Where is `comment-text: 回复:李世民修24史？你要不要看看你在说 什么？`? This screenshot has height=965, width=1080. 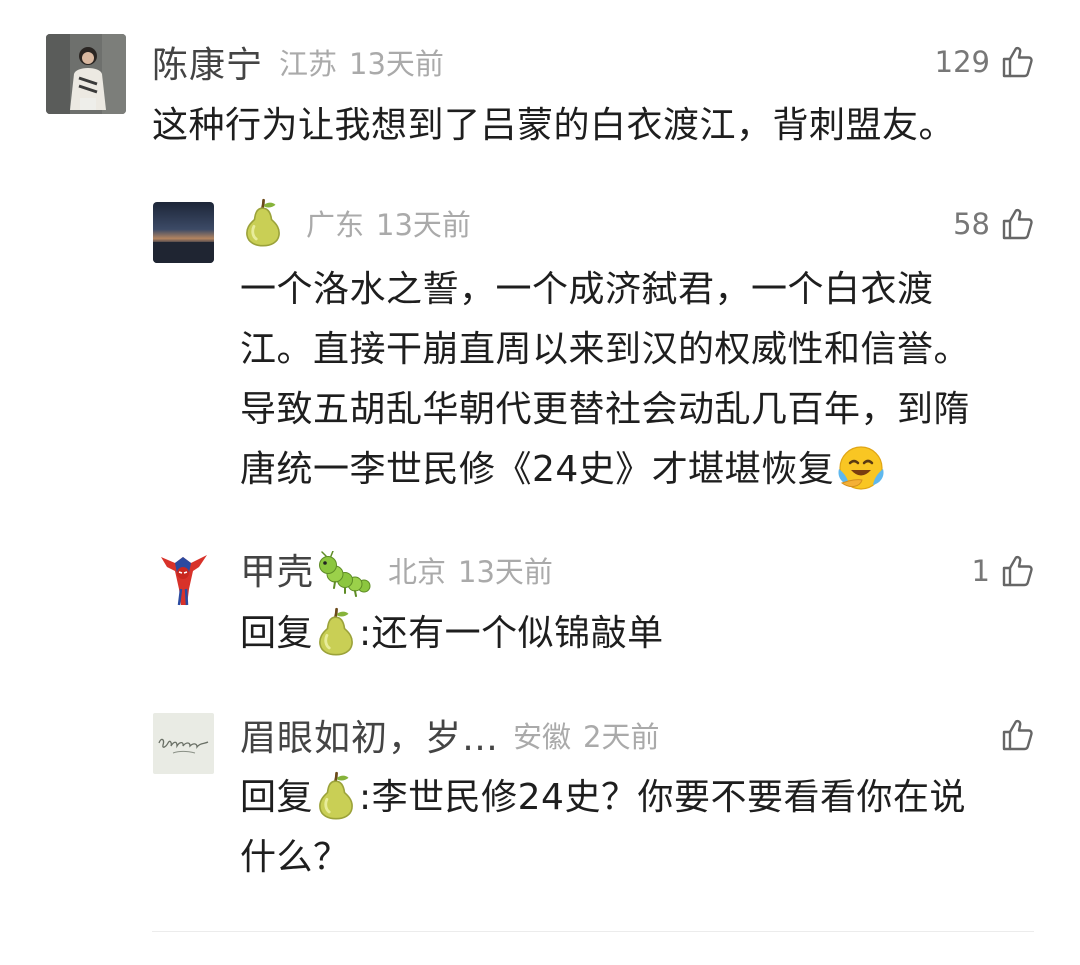 comment-text: 回复:李世民修24史？你要不要看看你在说 什么？ is located at coordinates (645, 828).